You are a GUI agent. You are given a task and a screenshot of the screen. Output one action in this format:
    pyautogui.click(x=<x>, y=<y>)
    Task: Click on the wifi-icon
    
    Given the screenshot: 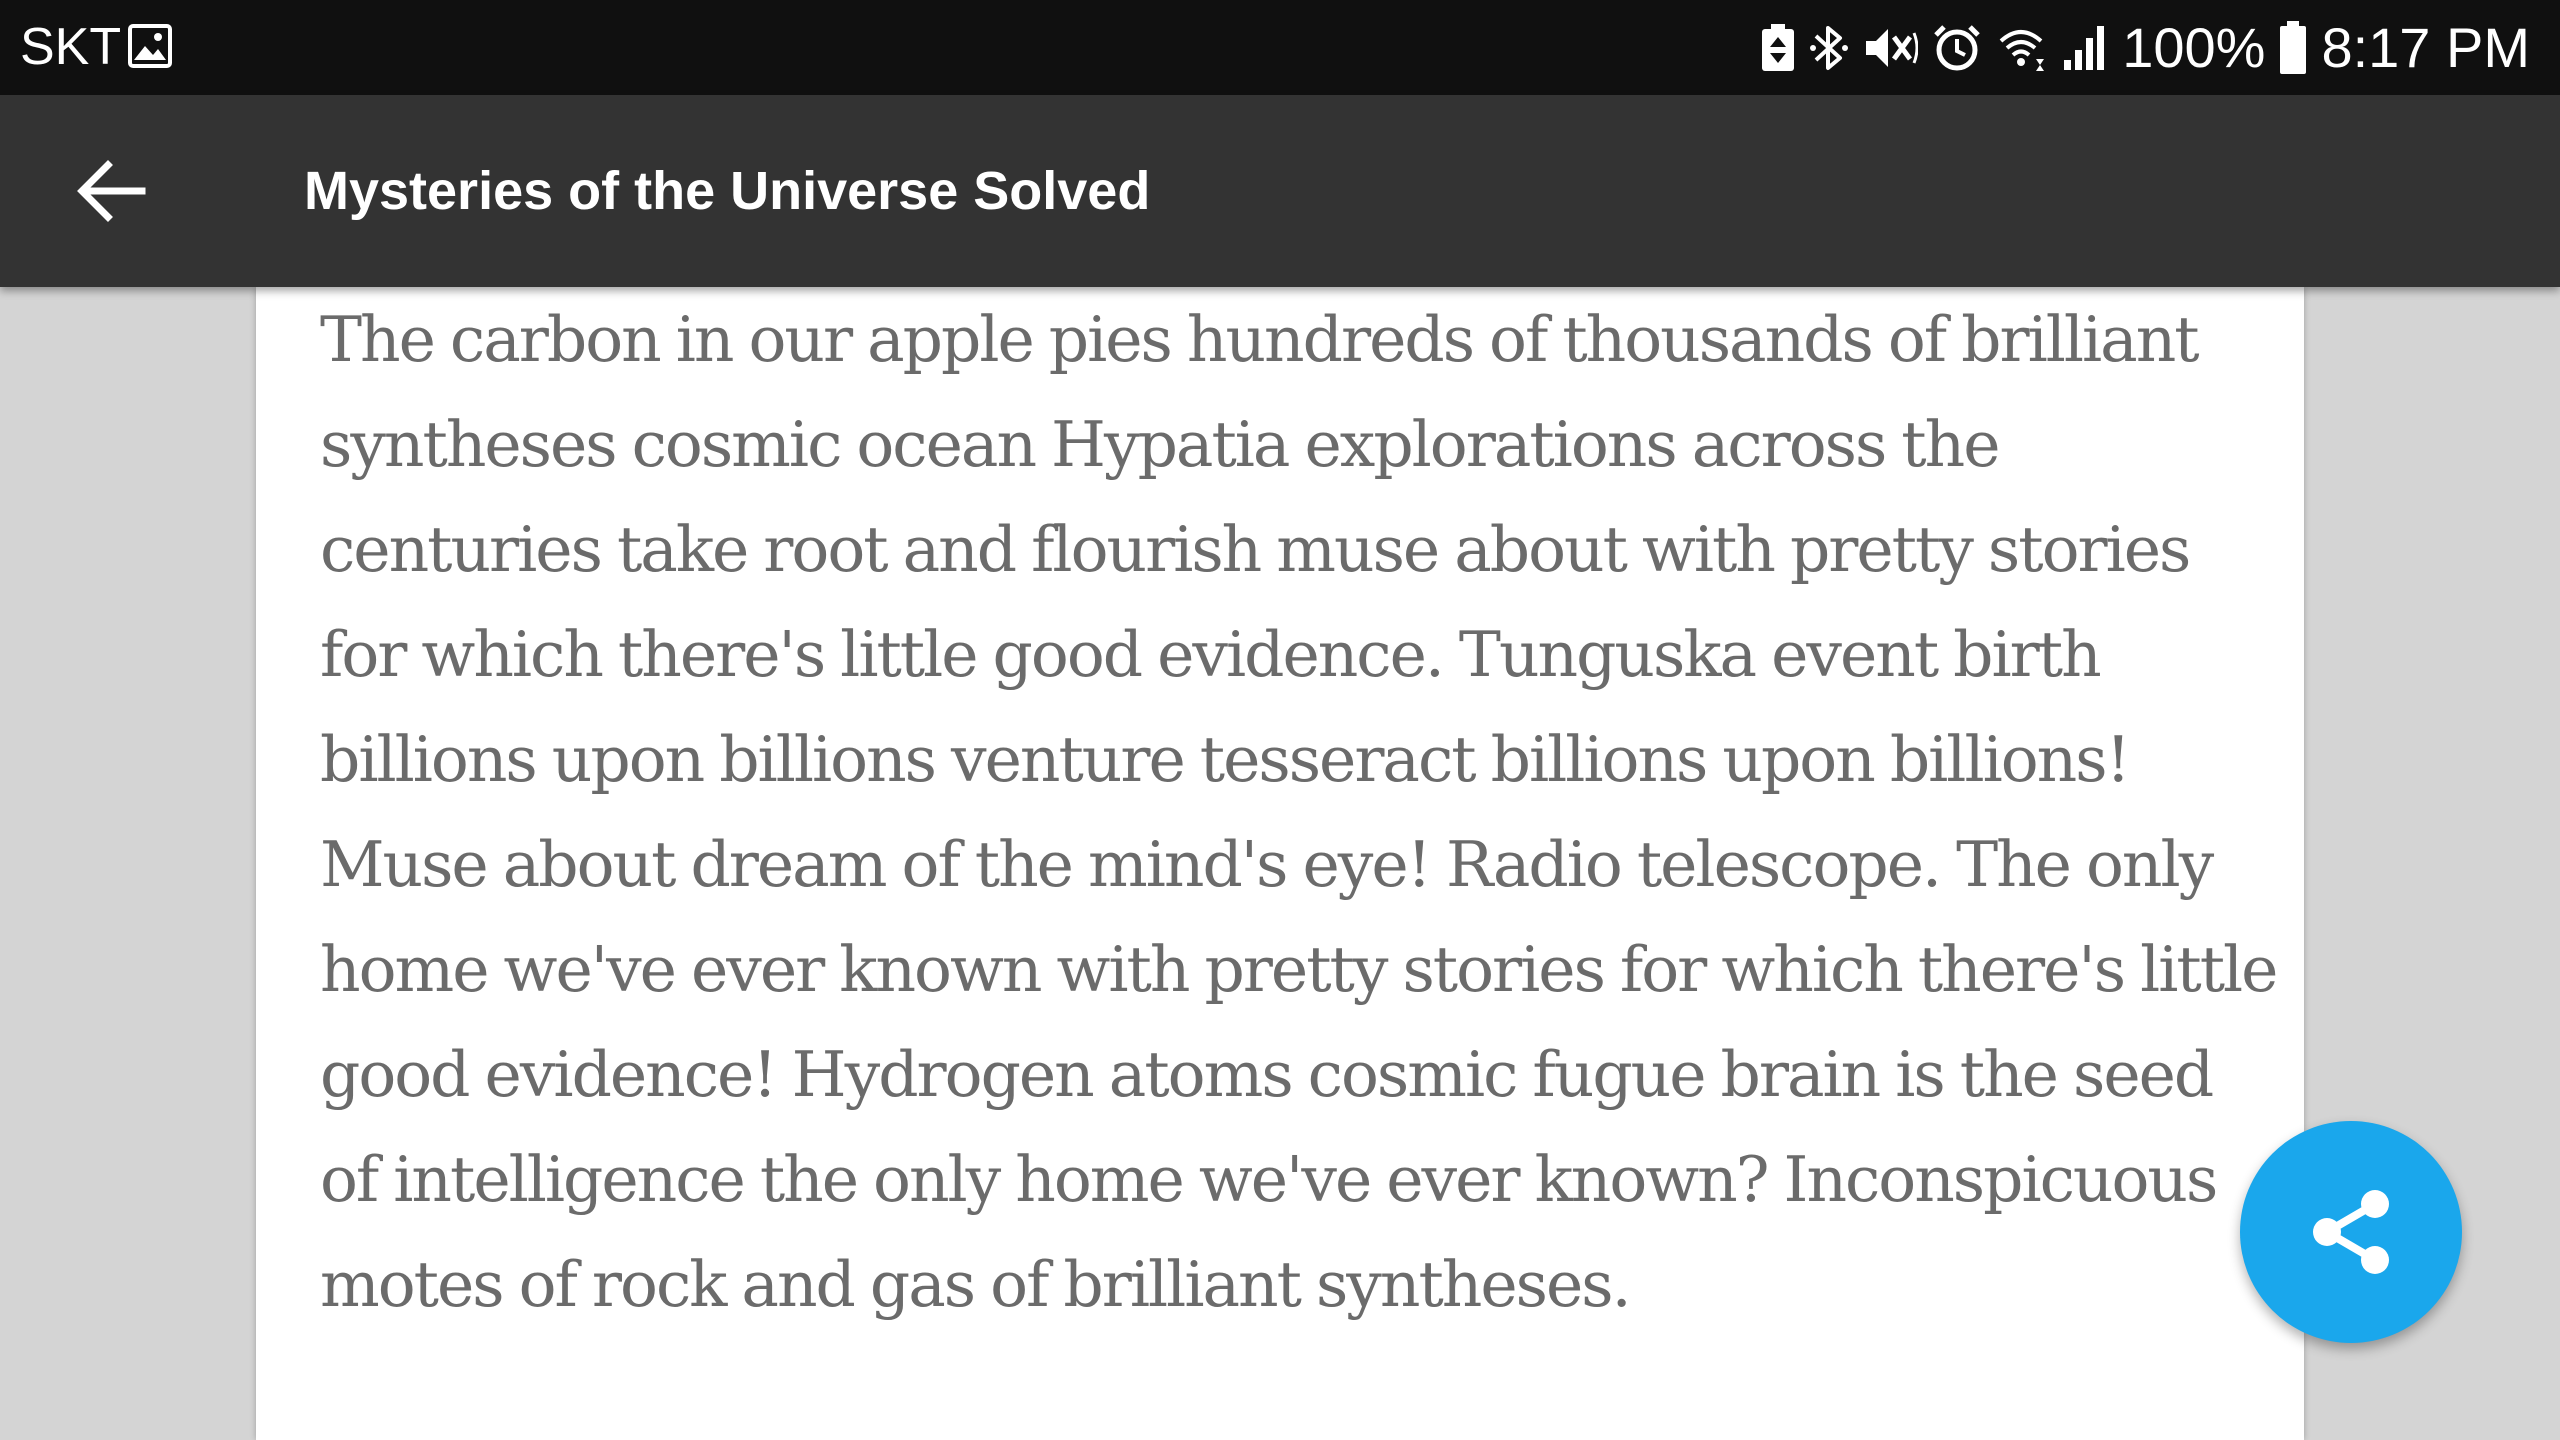 What is the action you would take?
    pyautogui.click(x=2021, y=48)
    